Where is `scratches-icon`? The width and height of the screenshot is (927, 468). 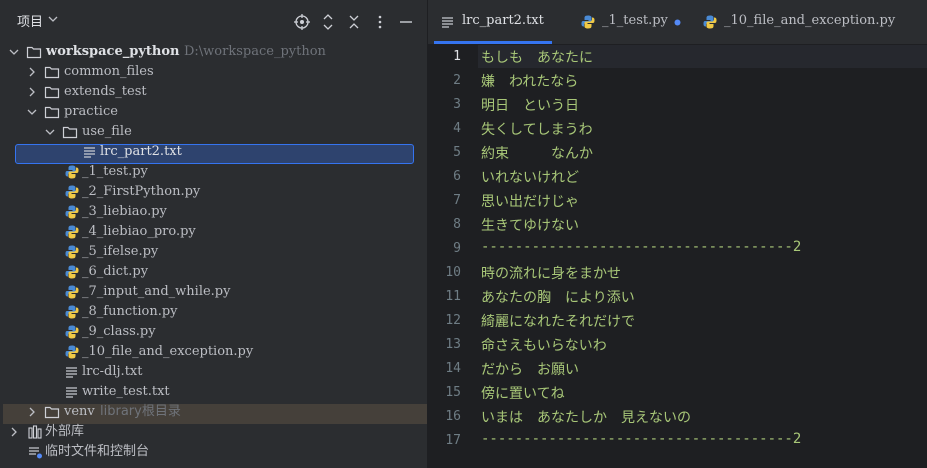
scratches-icon is located at coordinates (35, 453).